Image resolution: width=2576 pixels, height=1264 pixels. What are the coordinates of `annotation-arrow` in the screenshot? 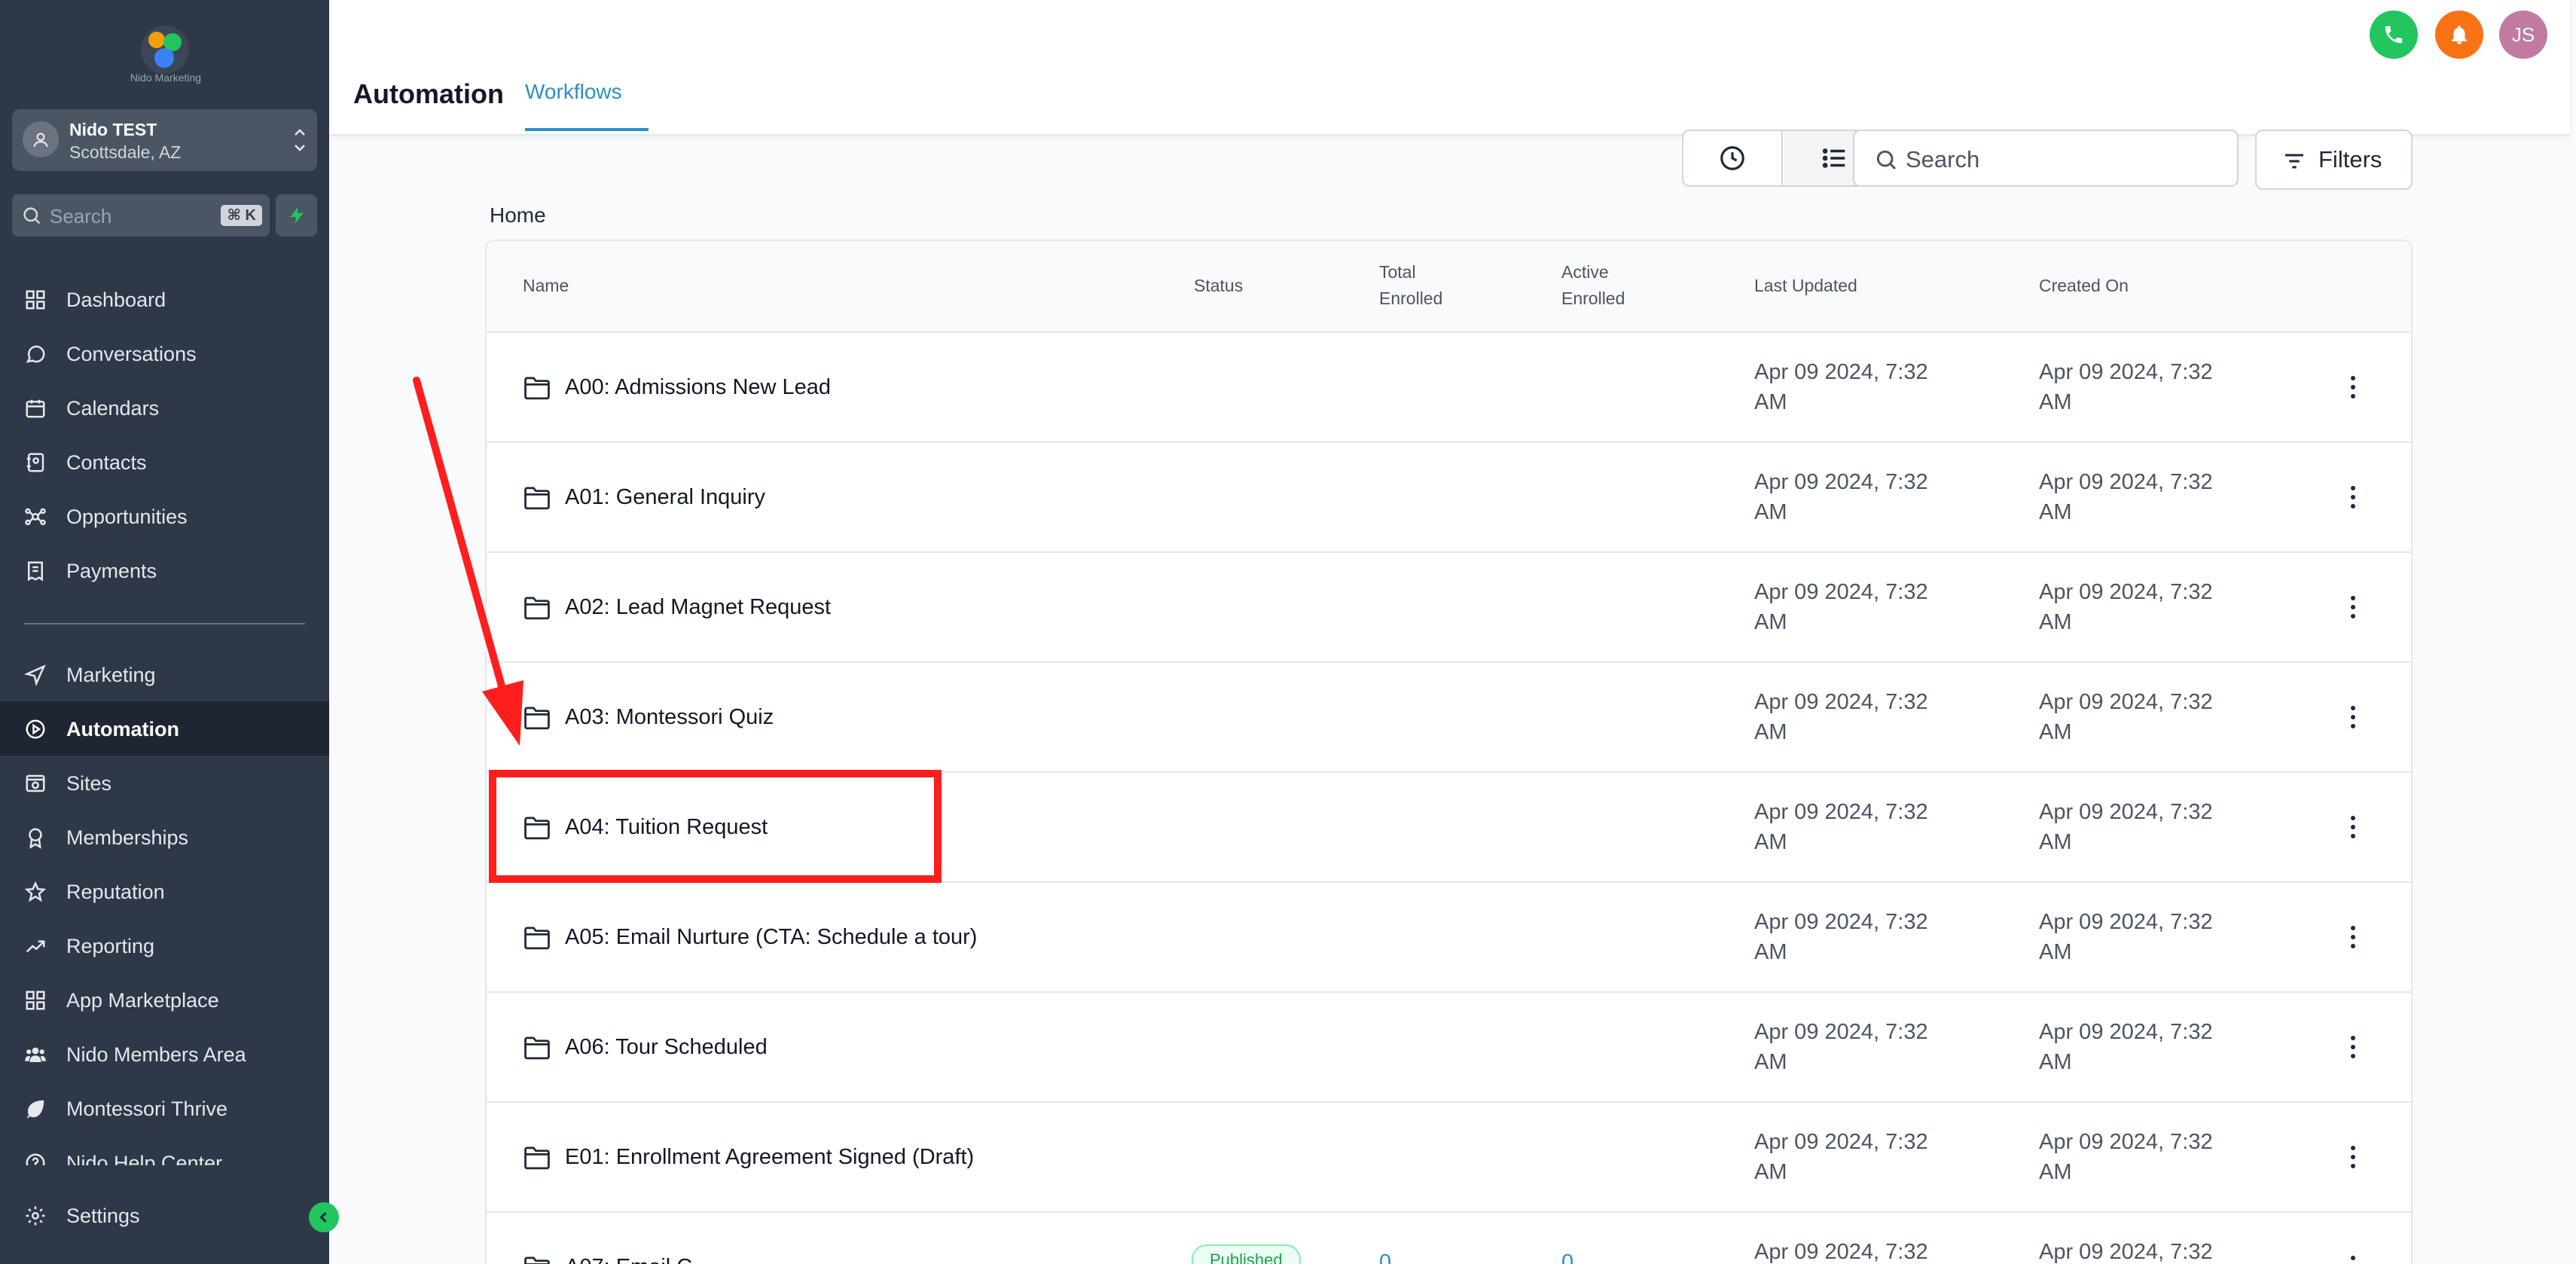 It's located at (468, 561).